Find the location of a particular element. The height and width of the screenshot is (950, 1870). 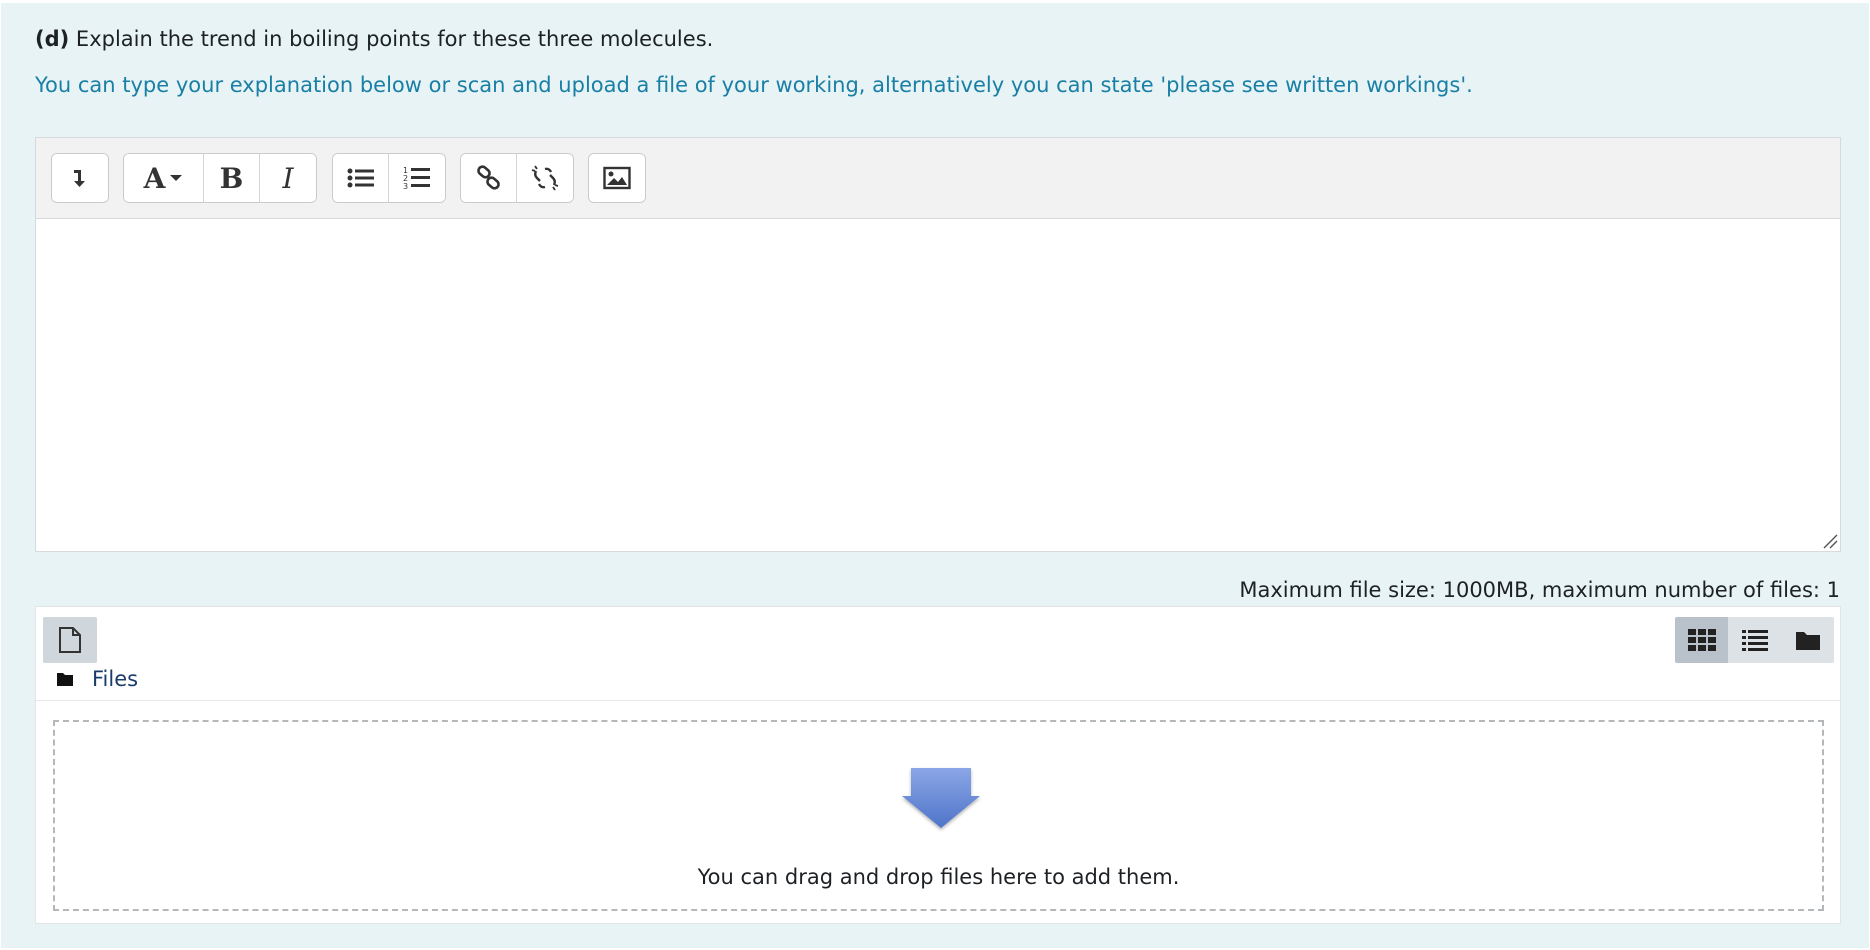

ordered-list-icon: 1 2 3 is located at coordinates (416, 178).